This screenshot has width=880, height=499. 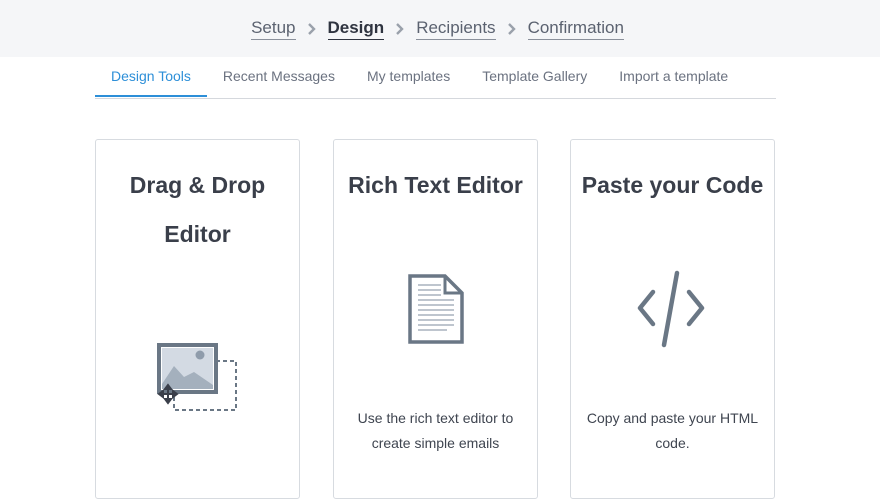 What do you see at coordinates (672, 430) in the screenshot?
I see `card-description: Copy and paste your HTML code.` at bounding box center [672, 430].